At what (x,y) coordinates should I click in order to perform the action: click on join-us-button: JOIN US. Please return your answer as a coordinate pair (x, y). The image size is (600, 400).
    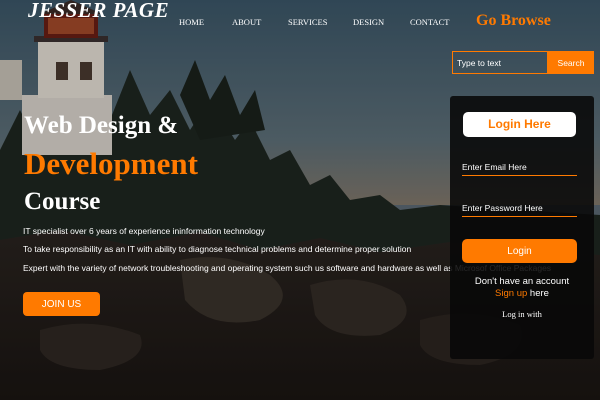
    Looking at the image, I should click on (61, 304).